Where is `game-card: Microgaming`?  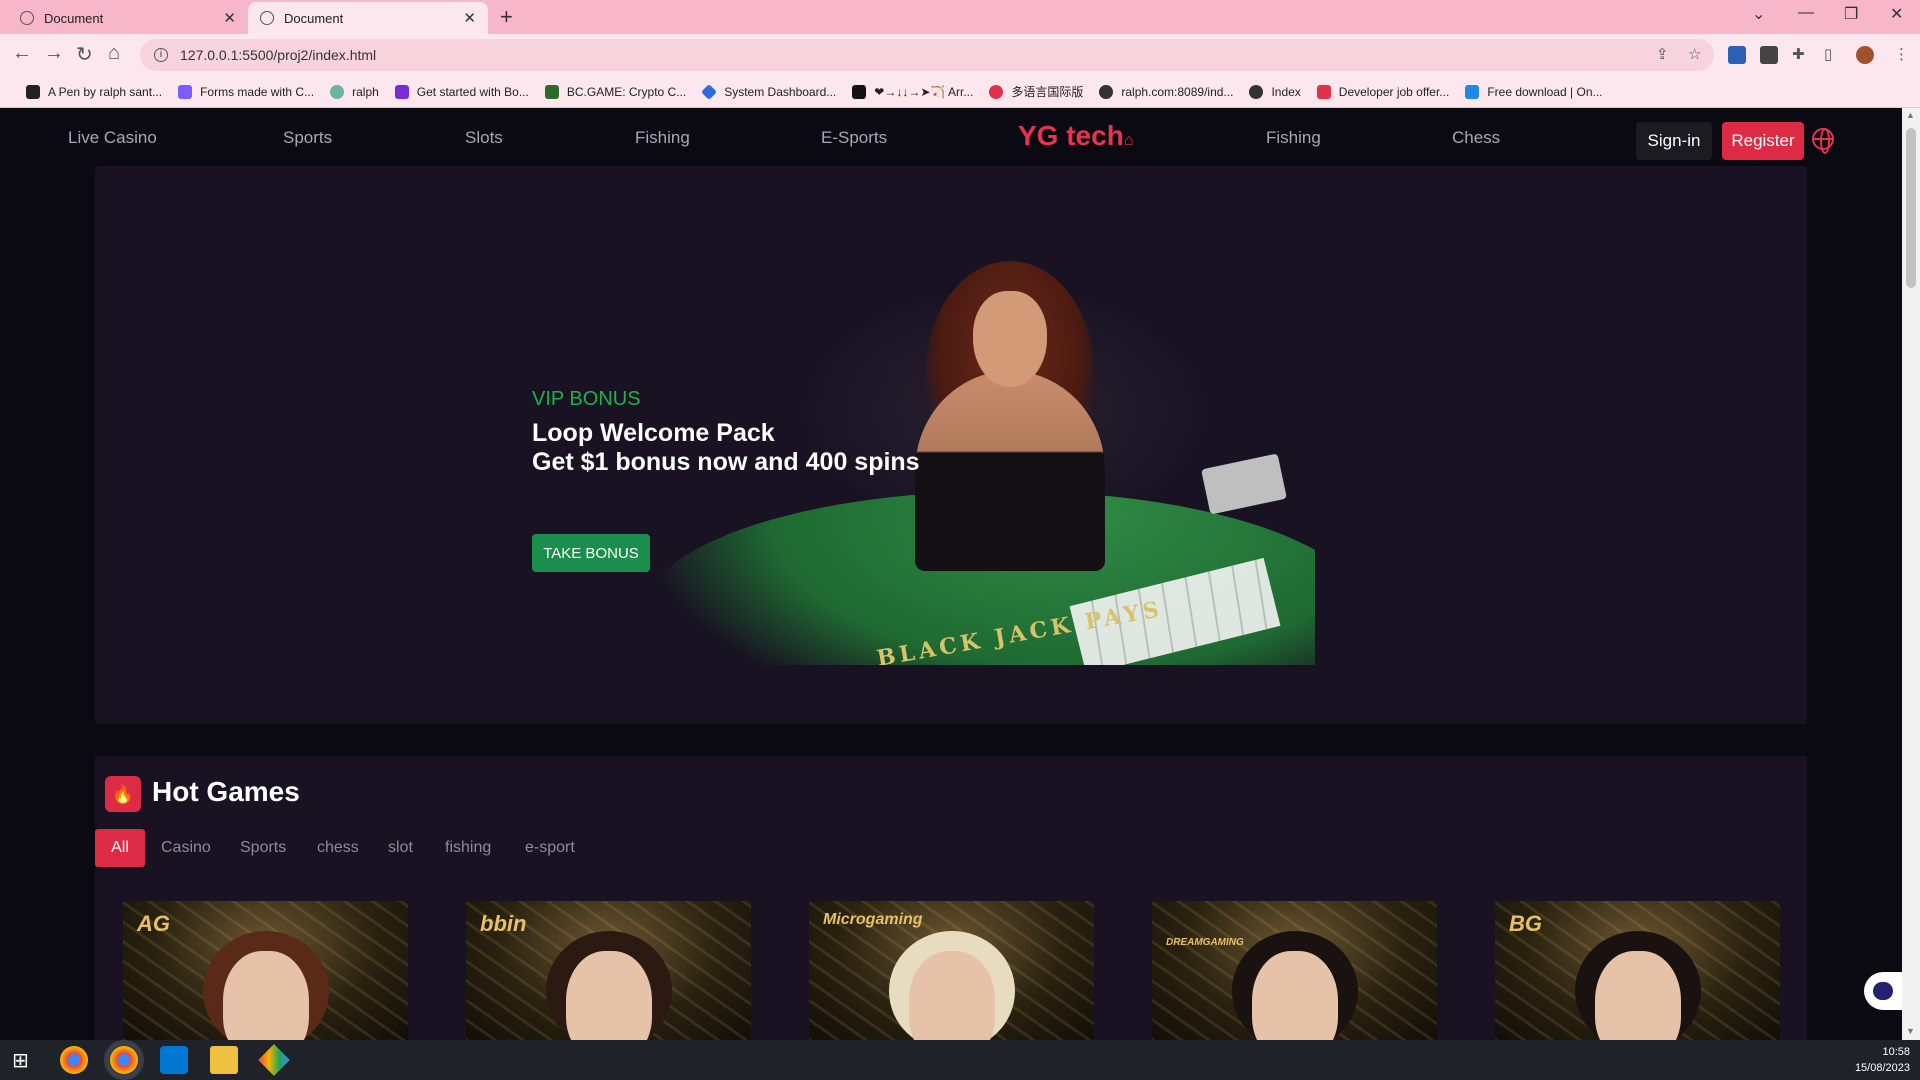 game-card: Microgaming is located at coordinates (951, 970).